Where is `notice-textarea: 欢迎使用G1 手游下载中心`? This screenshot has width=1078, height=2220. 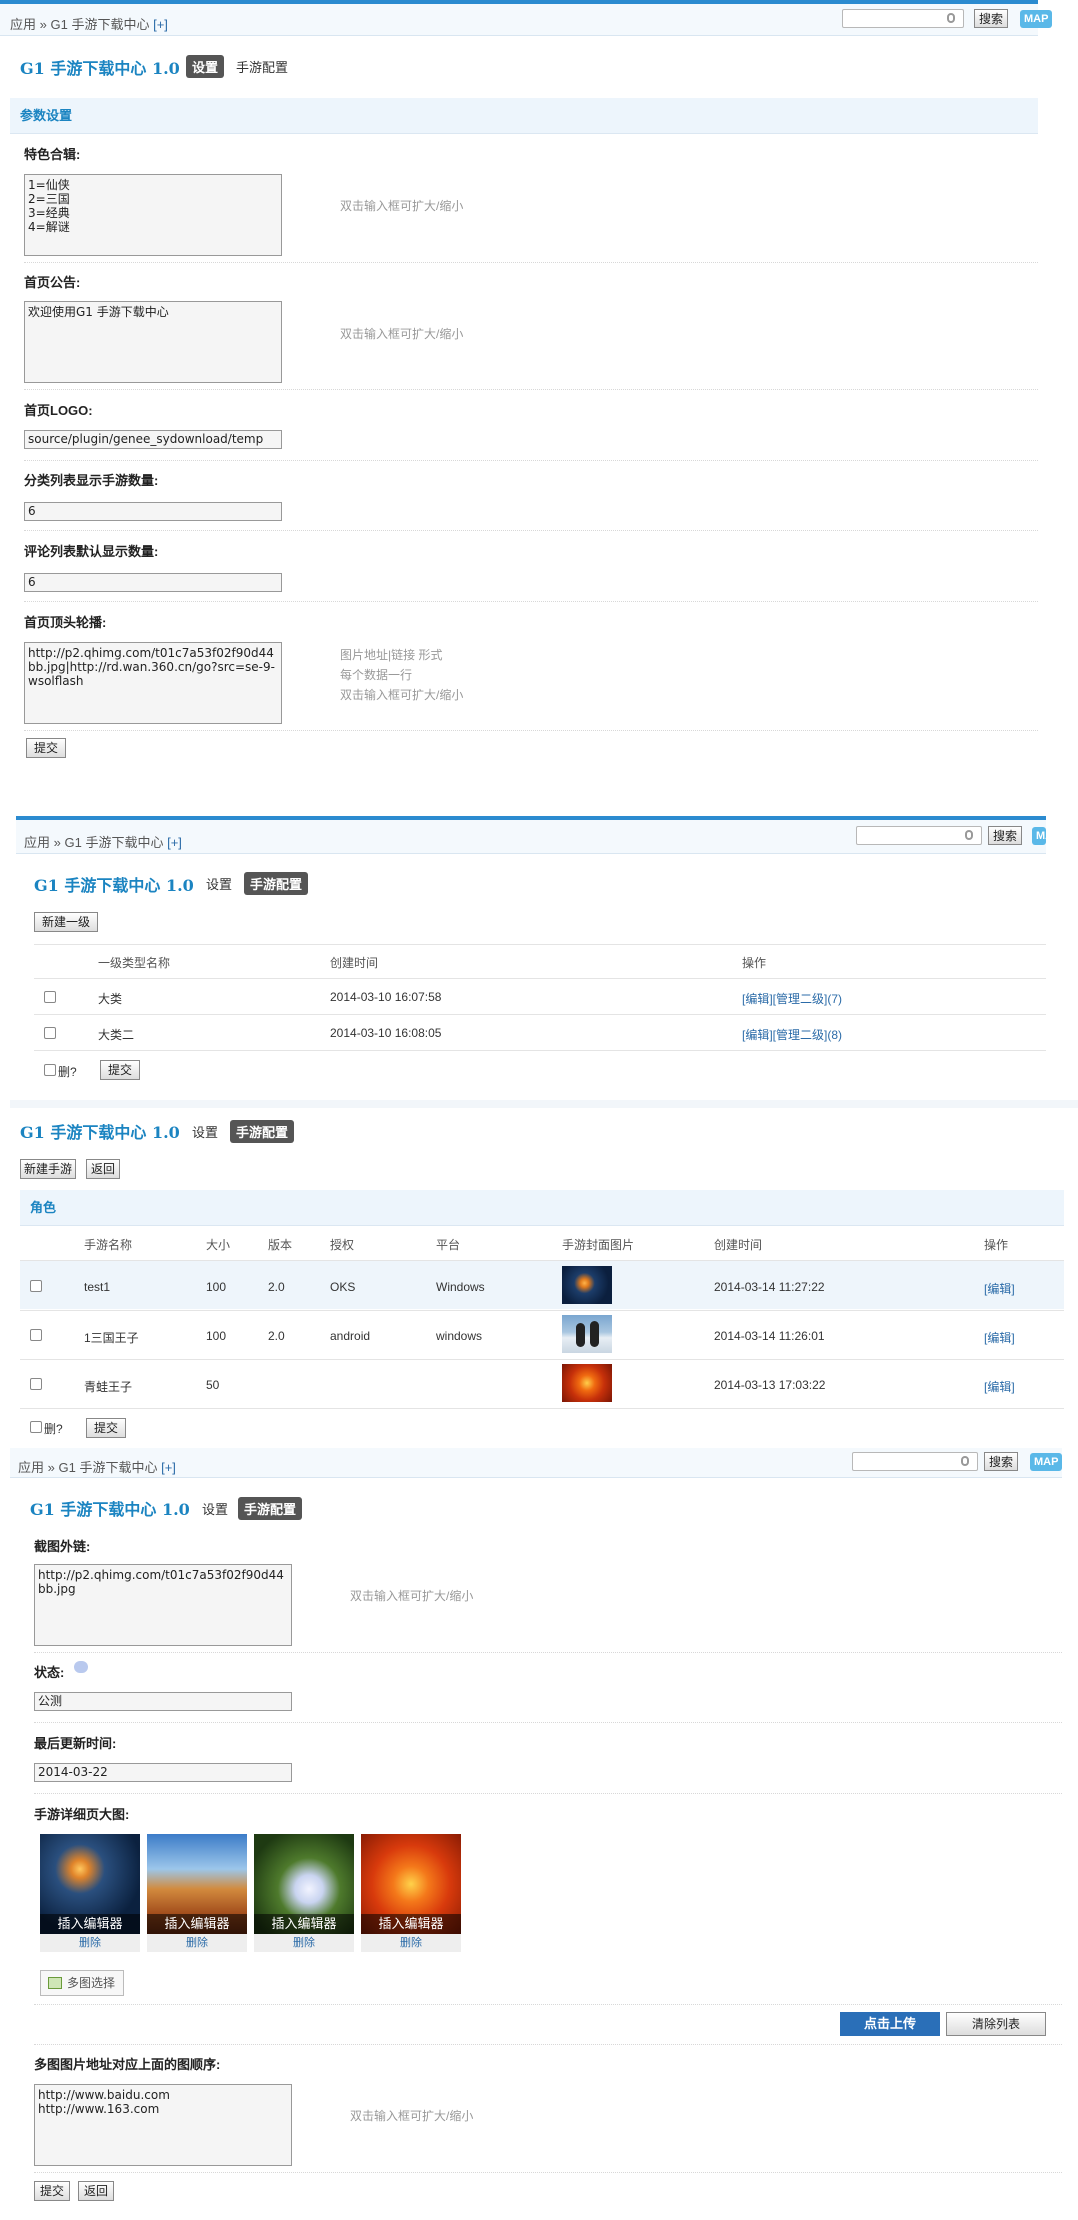
notice-textarea: 欢迎使用G1 手游下载中心 is located at coordinates (153, 342).